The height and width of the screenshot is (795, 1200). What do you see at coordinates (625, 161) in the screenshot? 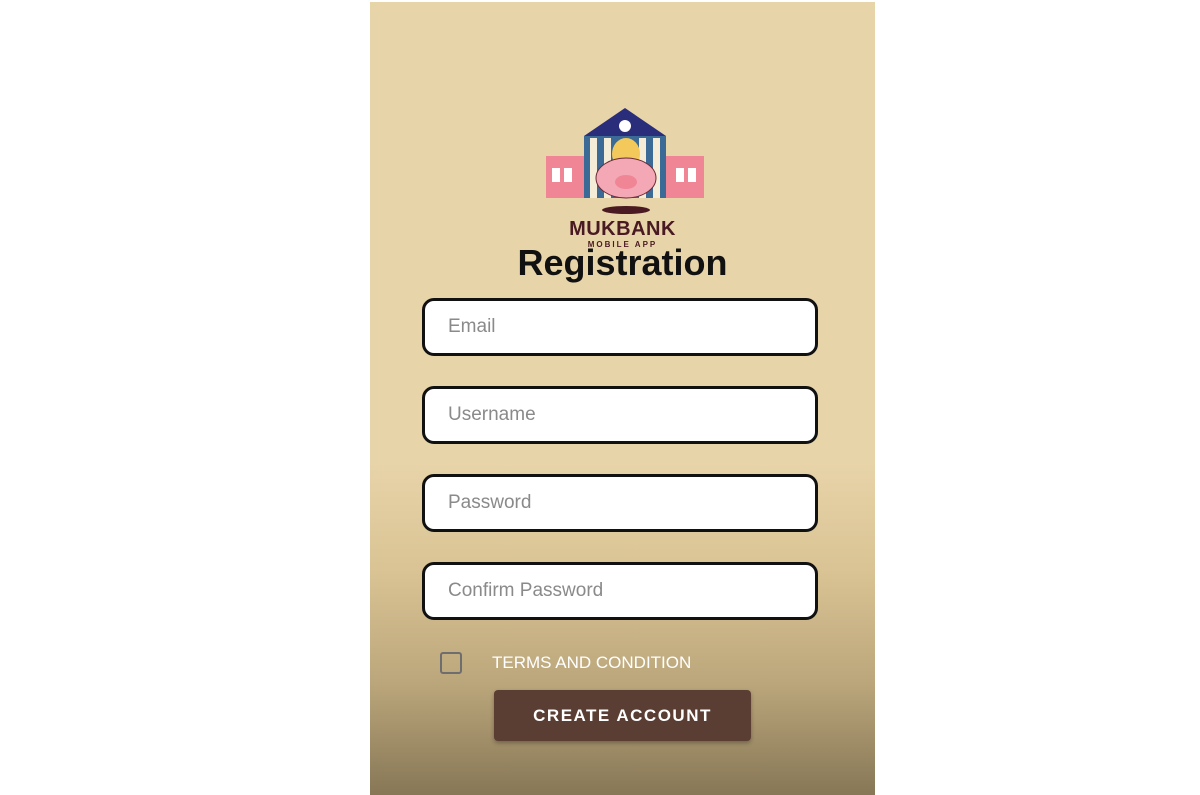
I see `mukbank-logo-icon` at bounding box center [625, 161].